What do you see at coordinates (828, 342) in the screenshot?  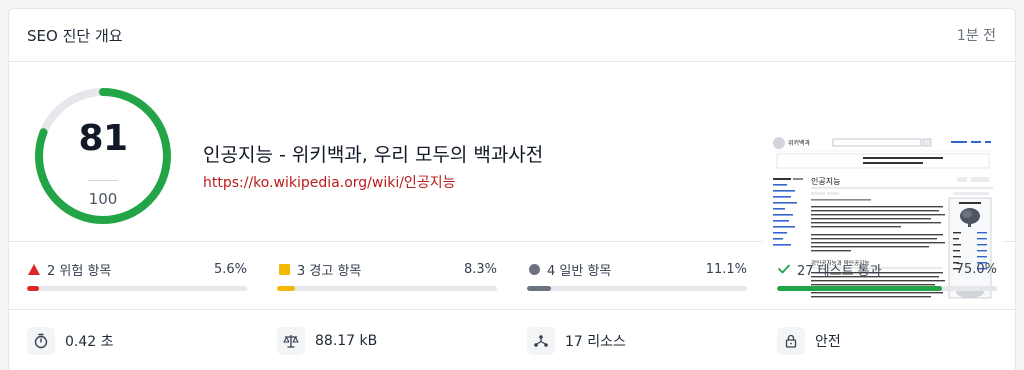 I see `stat-security-value: 안전` at bounding box center [828, 342].